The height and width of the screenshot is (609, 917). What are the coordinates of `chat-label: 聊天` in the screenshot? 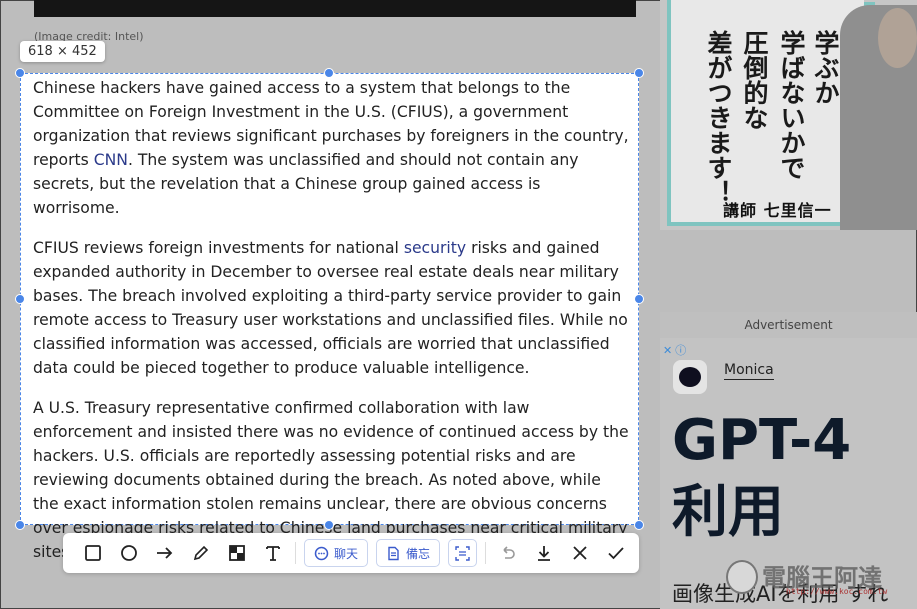 It's located at (346, 553).